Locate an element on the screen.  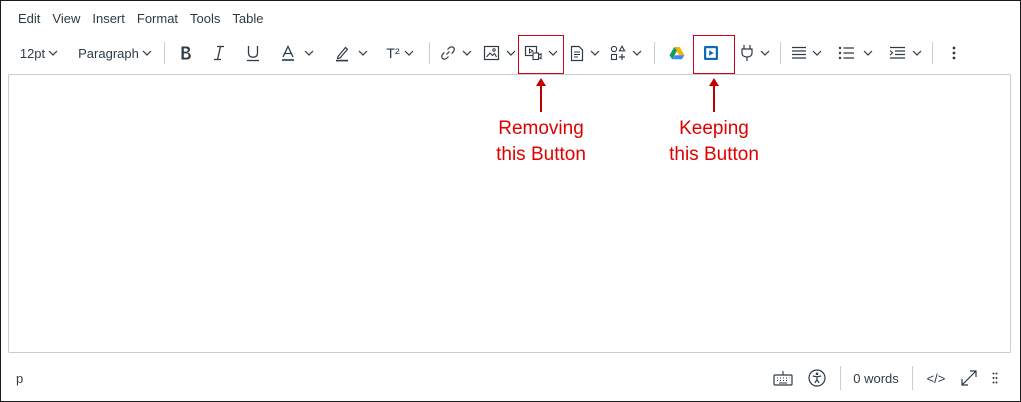
apps-icon is located at coordinates (618, 53).